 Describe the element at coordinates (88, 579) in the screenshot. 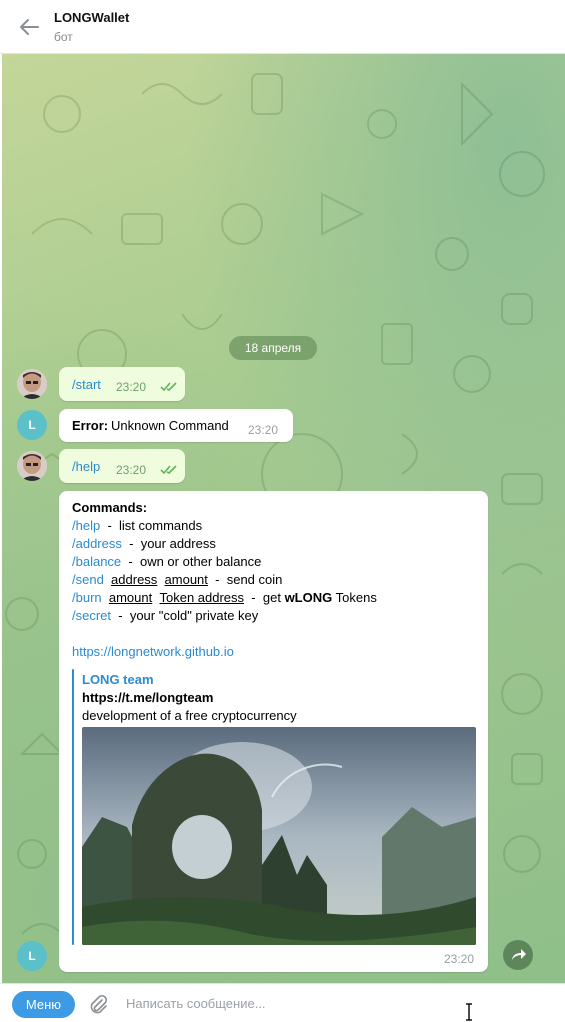

I see `command-link: /send` at that location.